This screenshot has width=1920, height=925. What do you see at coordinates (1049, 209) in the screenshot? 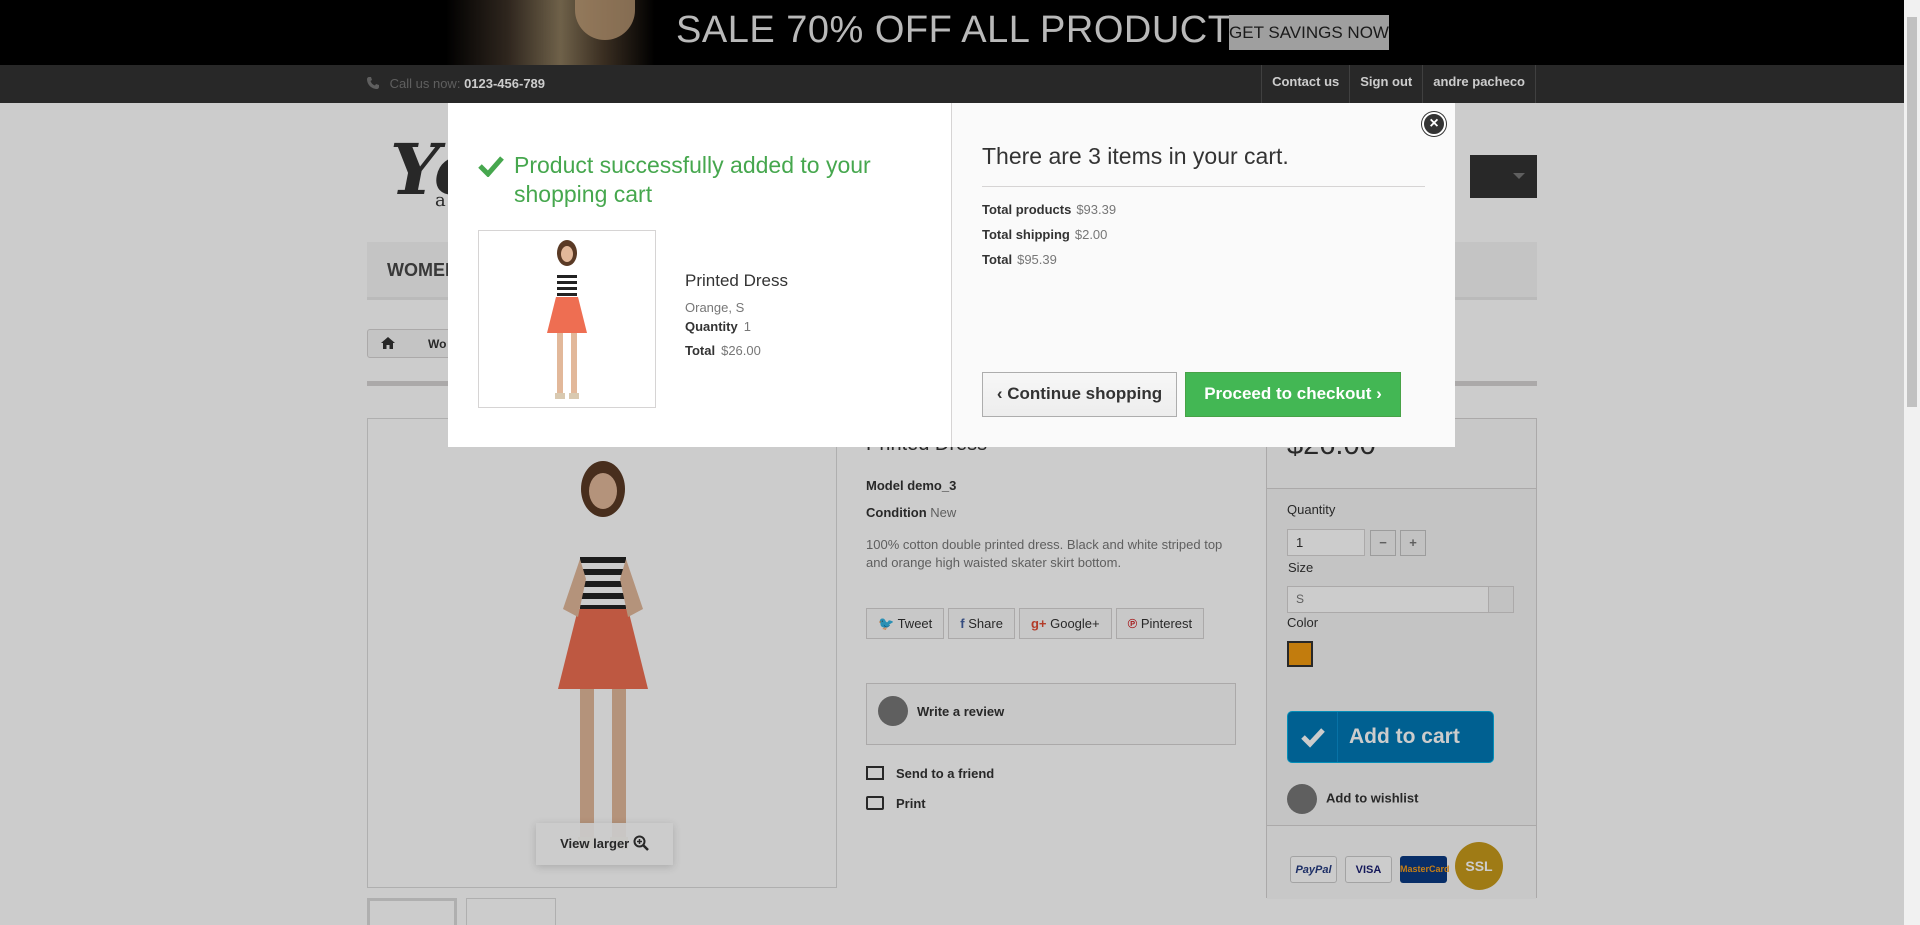
I see `total-products: Total products $93.39` at bounding box center [1049, 209].